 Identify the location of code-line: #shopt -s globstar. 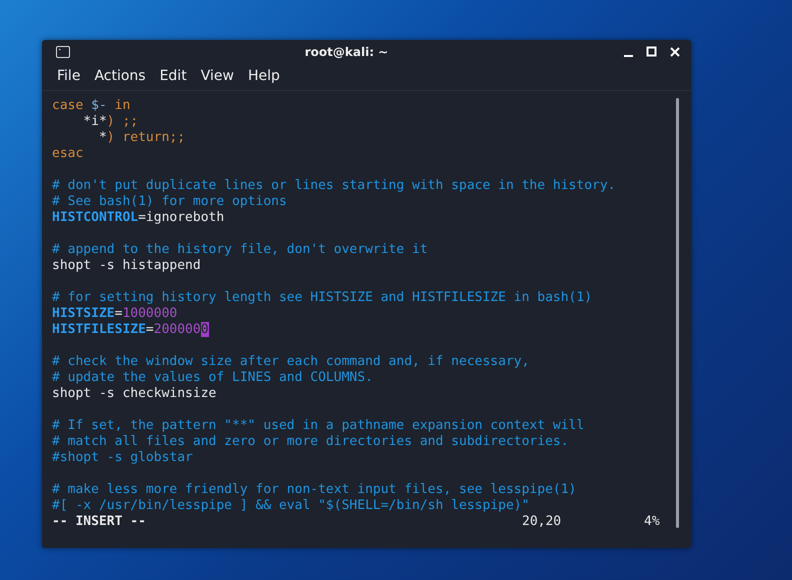
(123, 458).